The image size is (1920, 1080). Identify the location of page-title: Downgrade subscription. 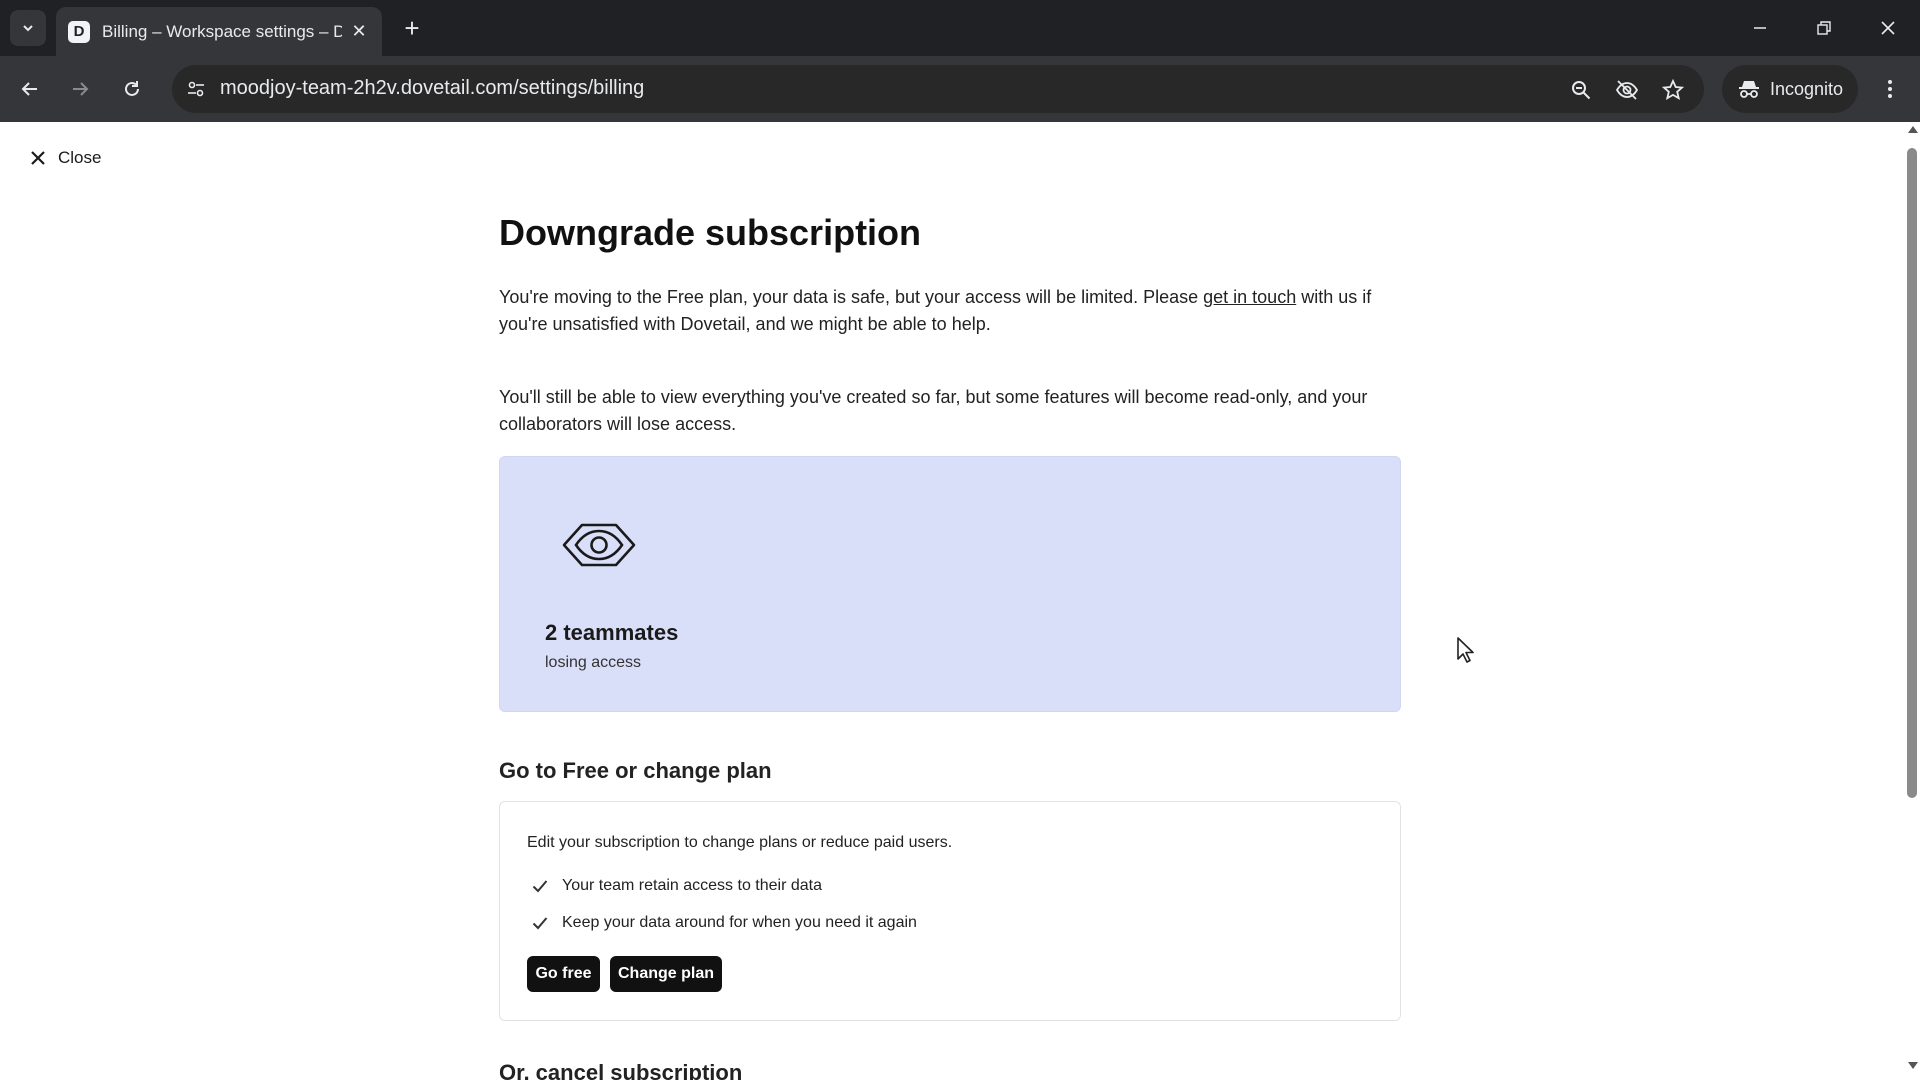
(710, 232).